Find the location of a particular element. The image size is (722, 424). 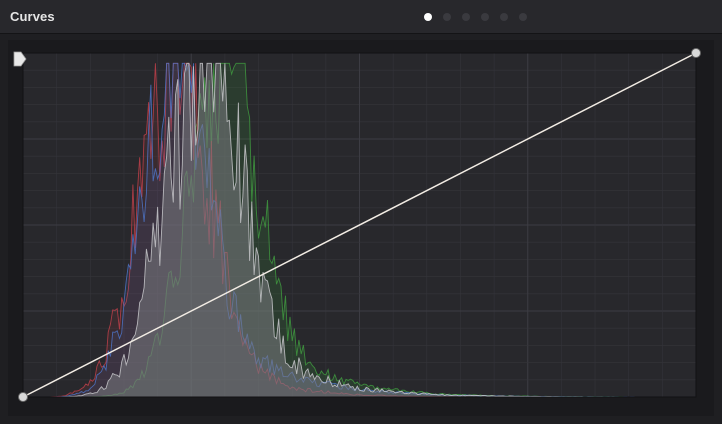

panel-title: Curves is located at coordinates (32, 16).